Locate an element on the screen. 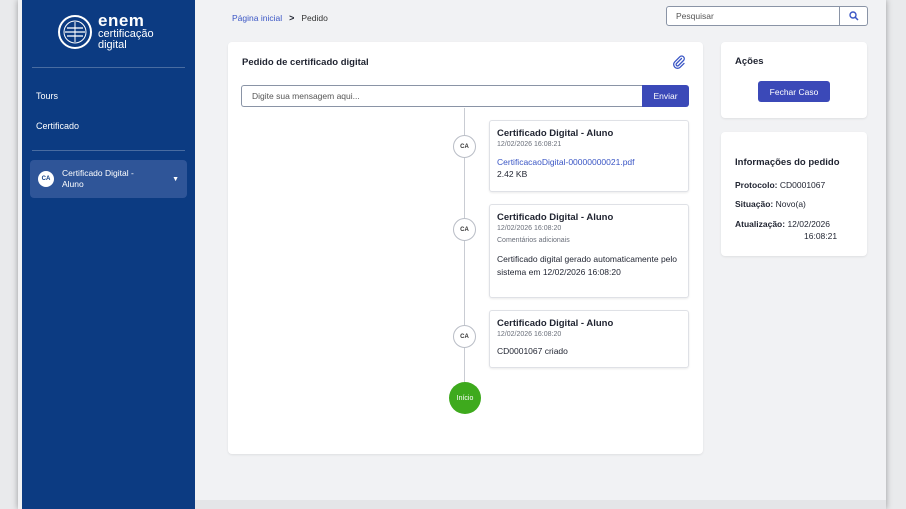 The height and width of the screenshot is (509, 906). status-value: Novo(a) is located at coordinates (790, 204).